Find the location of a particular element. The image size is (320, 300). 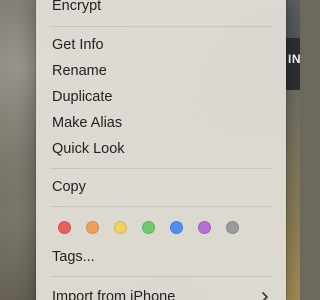

tag-blue-button is located at coordinates (176, 227).